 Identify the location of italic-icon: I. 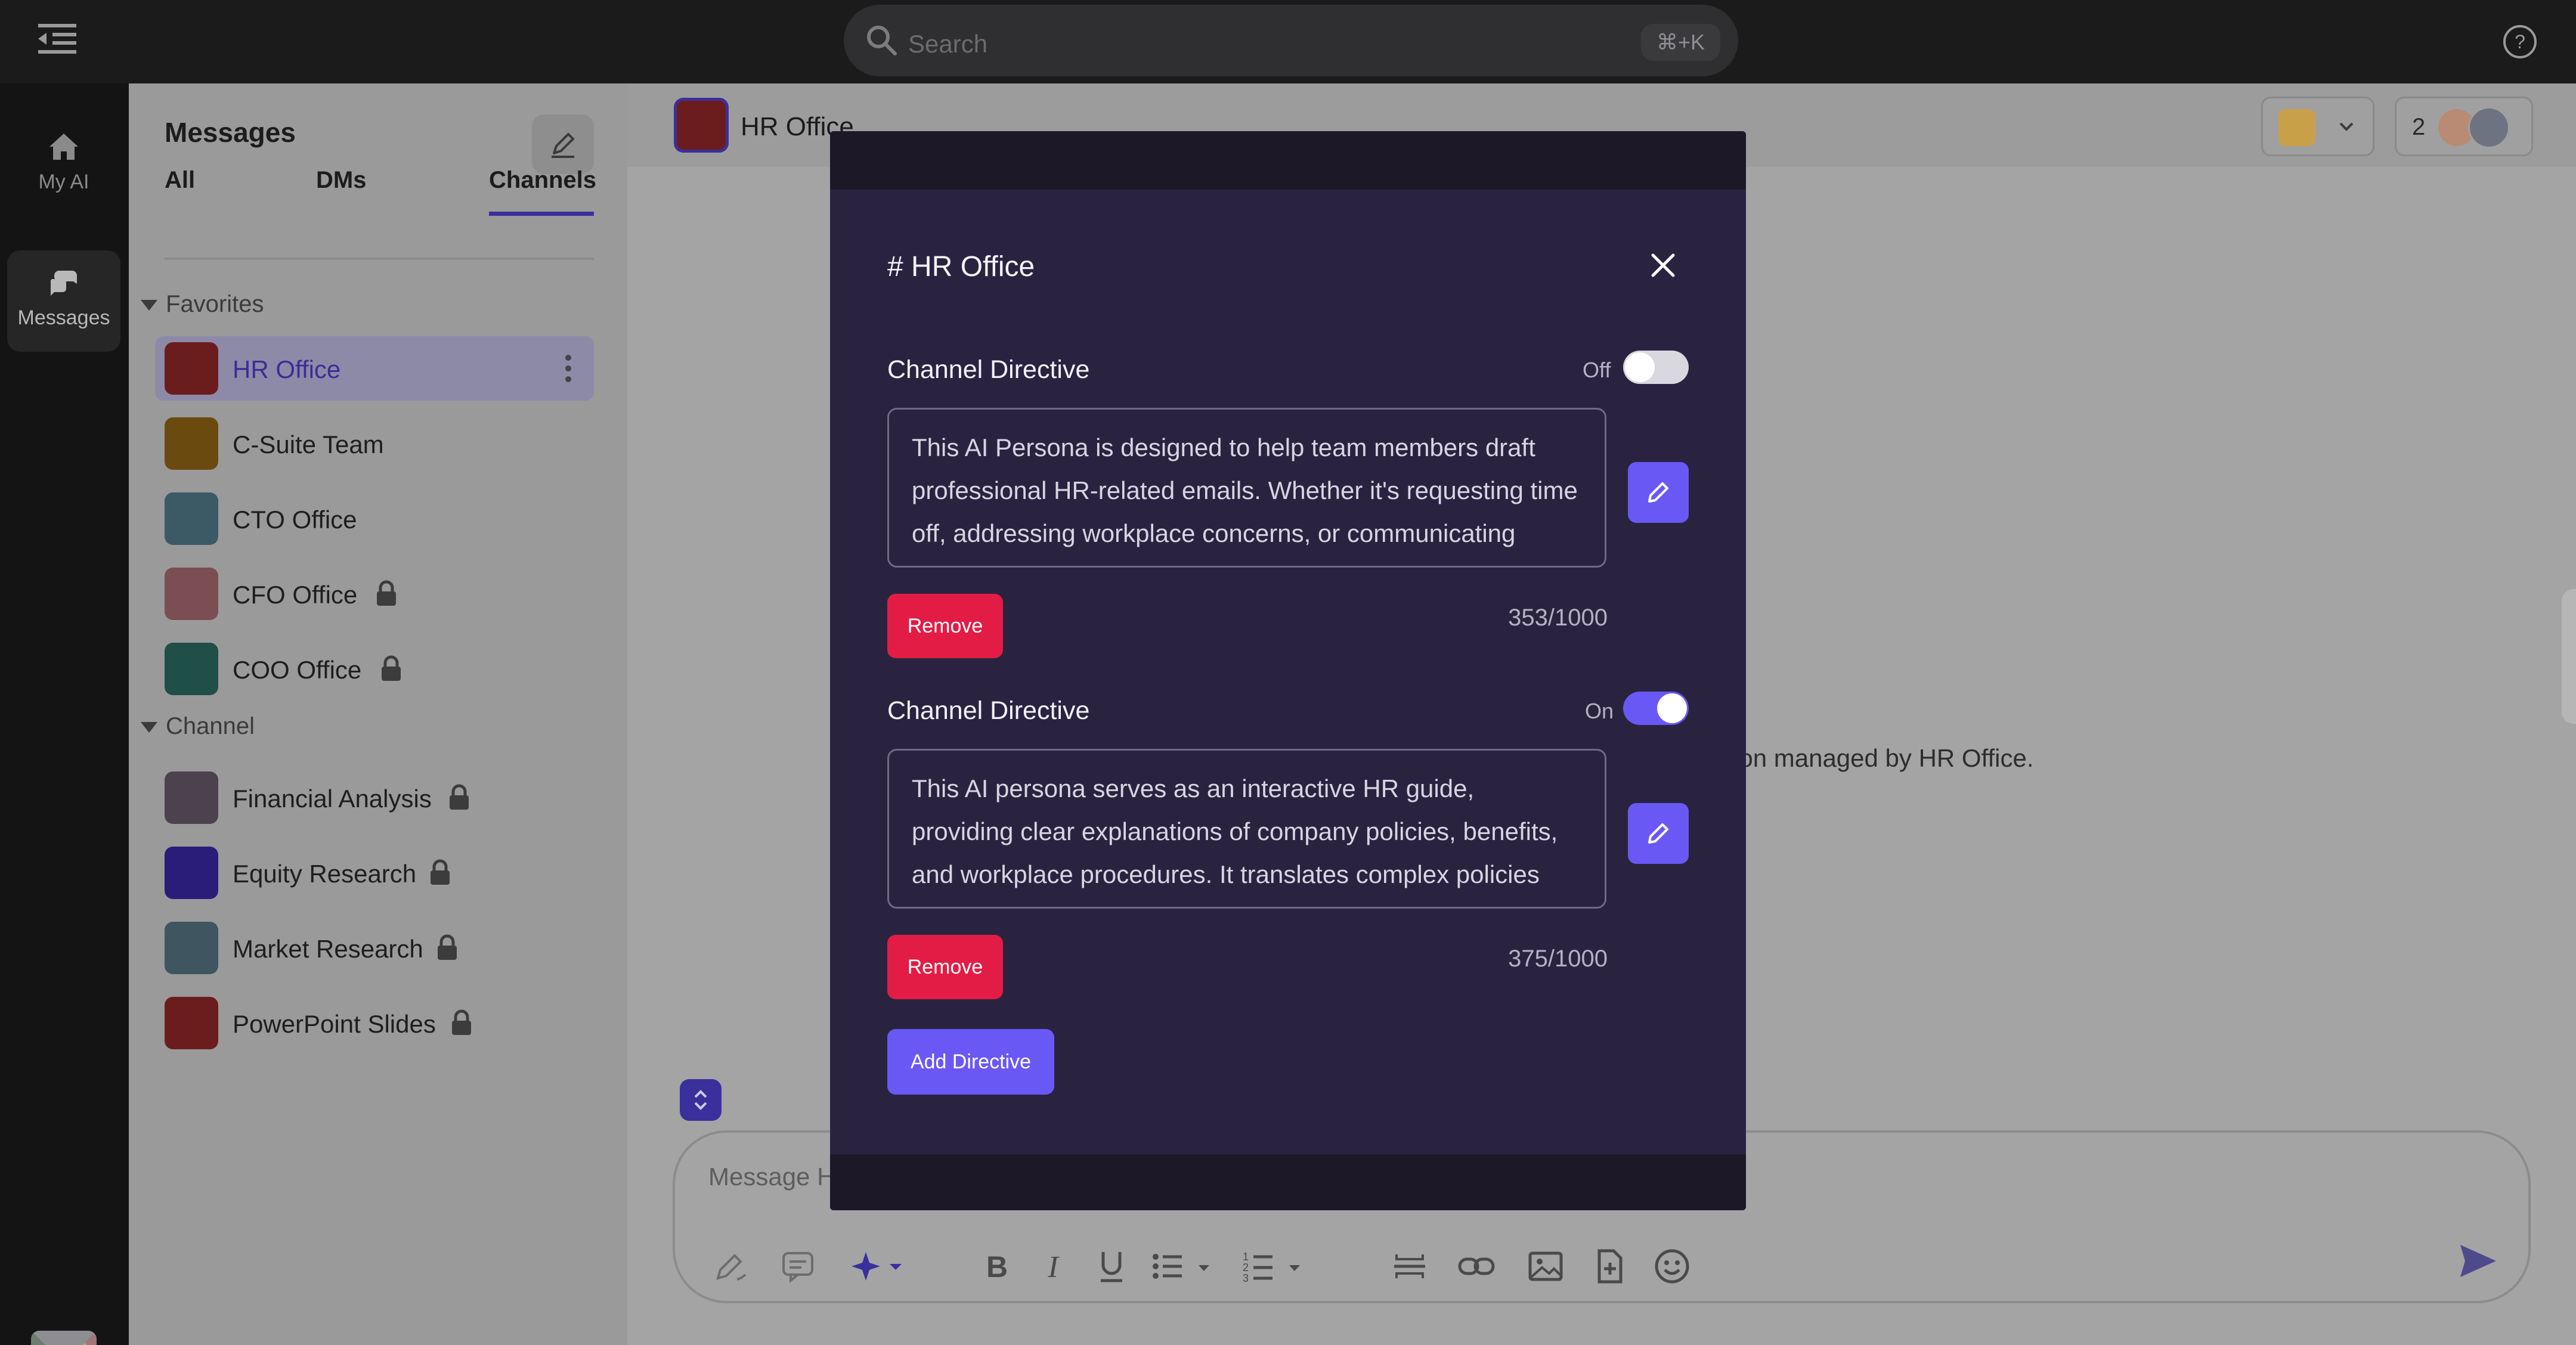
(1053, 1266).